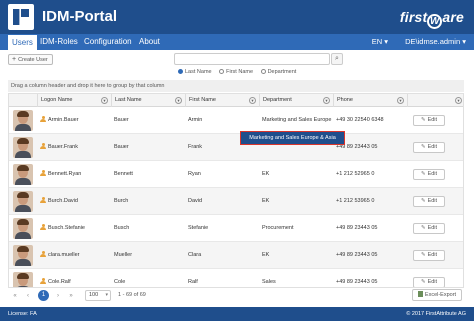  I want to click on logon-name-text: Cole.Ralf, so click(59, 282).